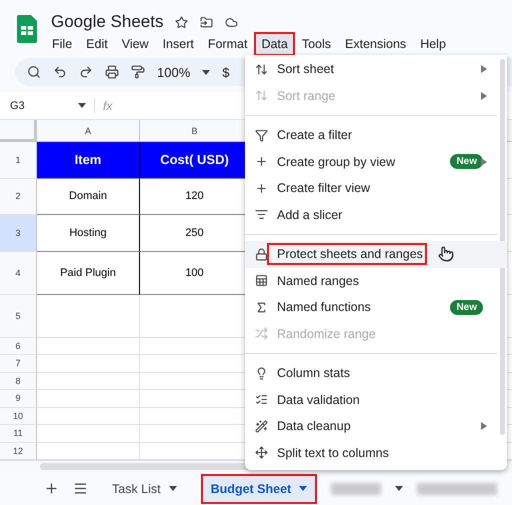 This screenshot has width=512, height=505. I want to click on fx-label: fx, so click(103, 105).